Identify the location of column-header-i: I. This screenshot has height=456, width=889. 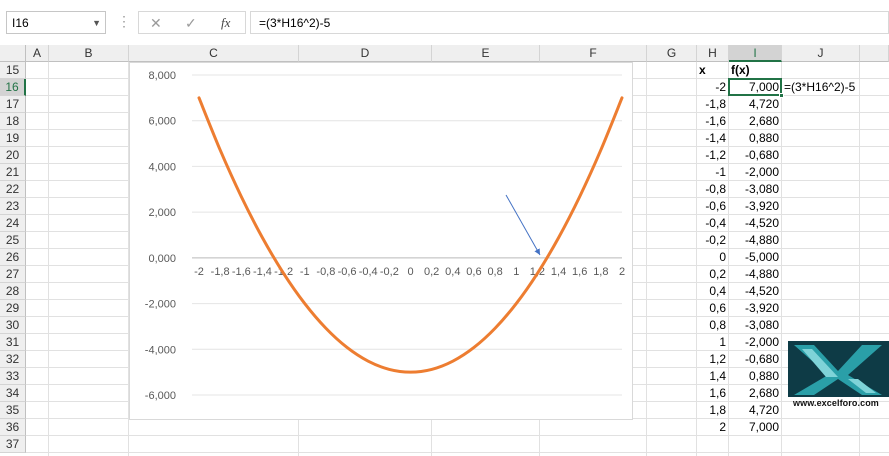
(755, 53).